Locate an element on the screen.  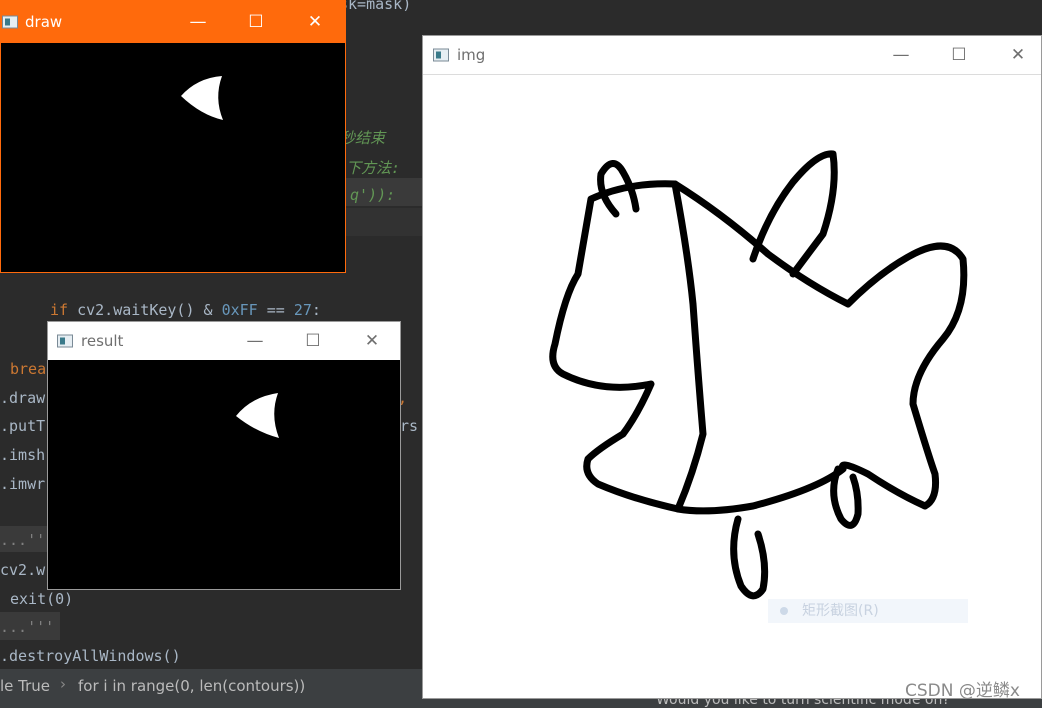
img-window-title: img is located at coordinates (471, 55).